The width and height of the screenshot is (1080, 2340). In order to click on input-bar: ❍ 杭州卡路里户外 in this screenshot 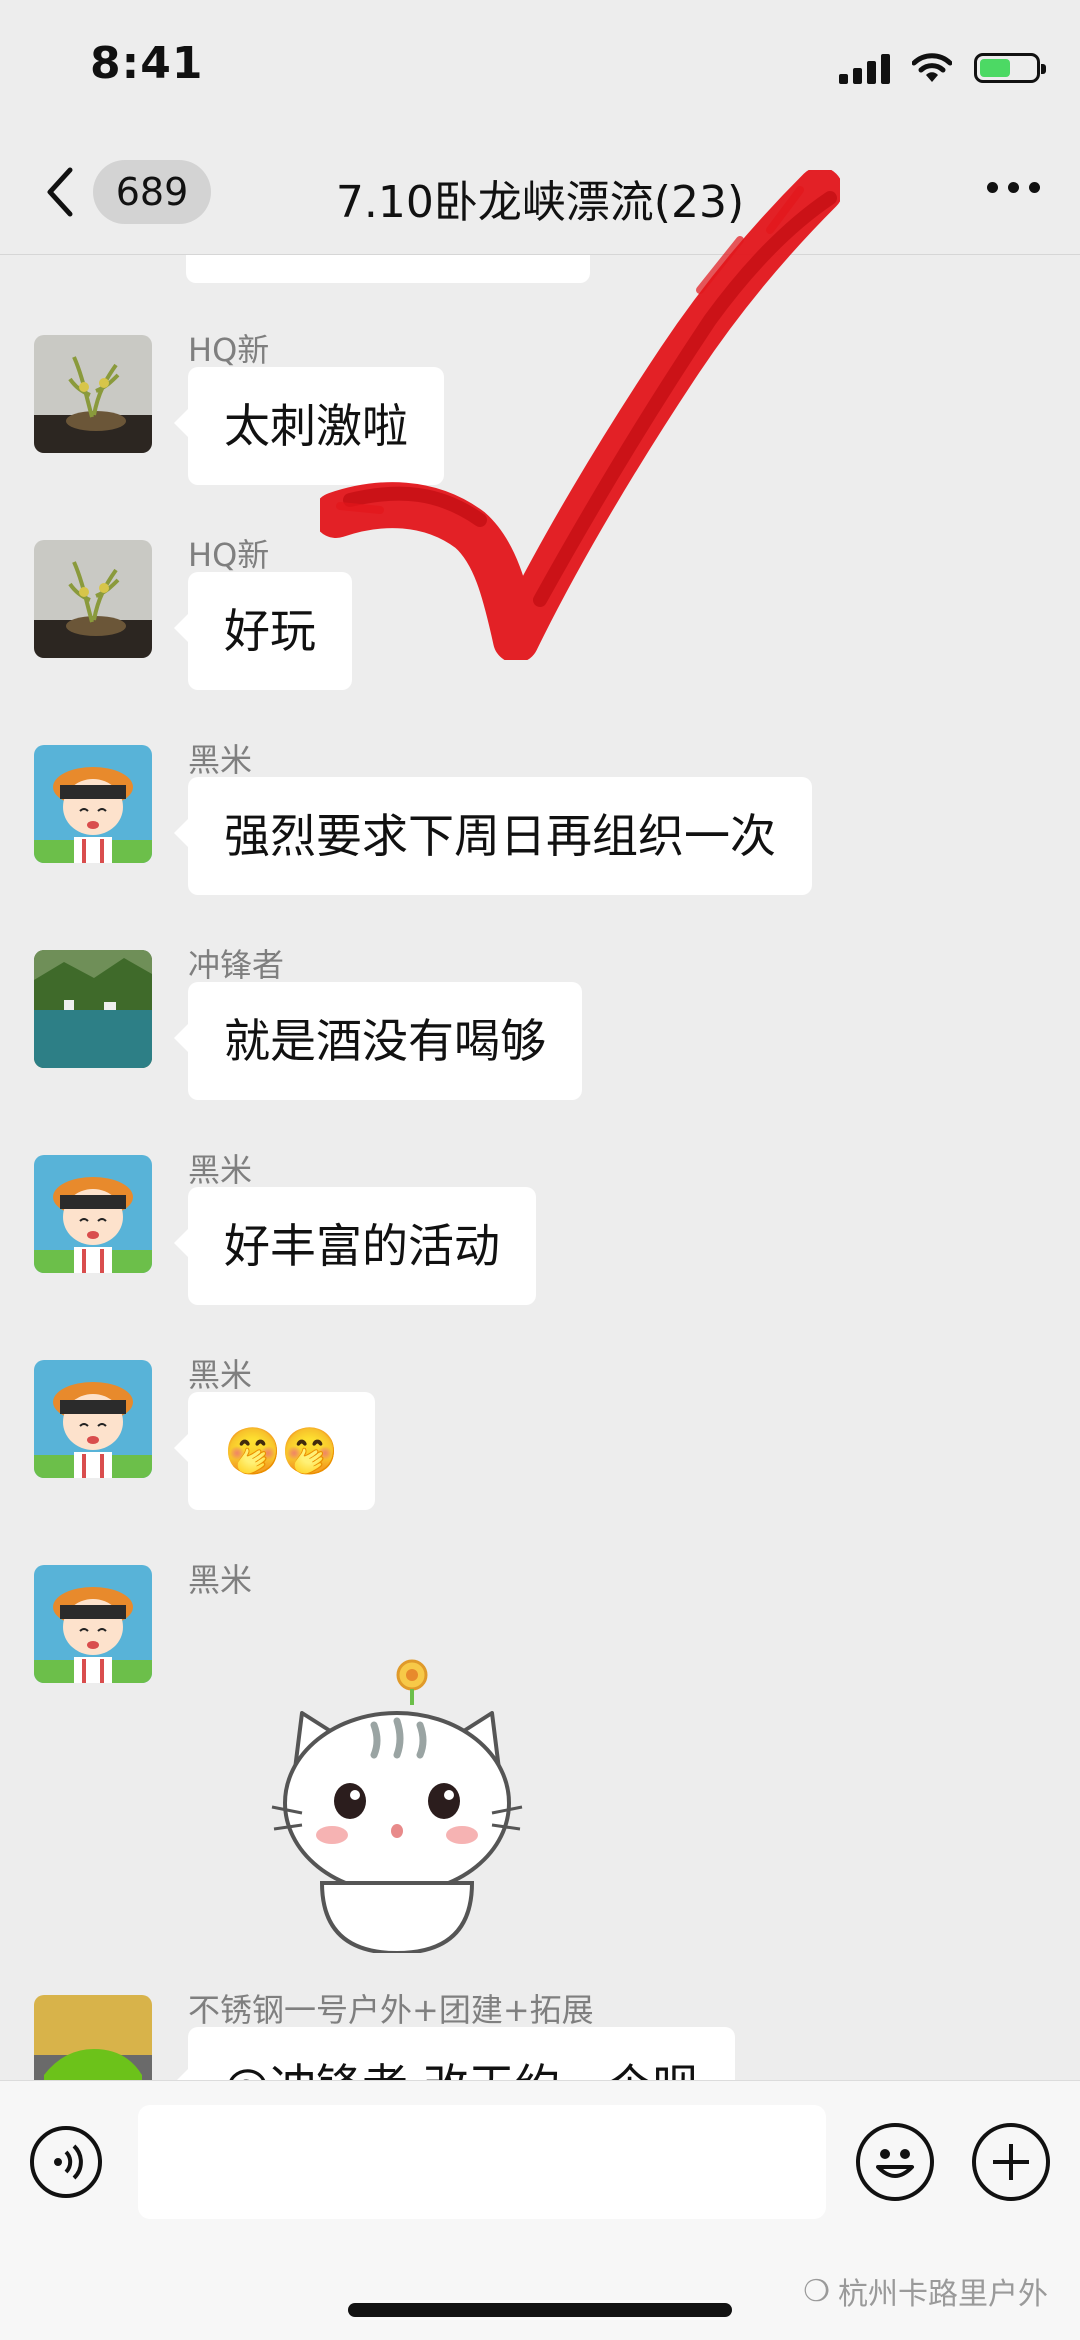, I will do `click(540, 2210)`.